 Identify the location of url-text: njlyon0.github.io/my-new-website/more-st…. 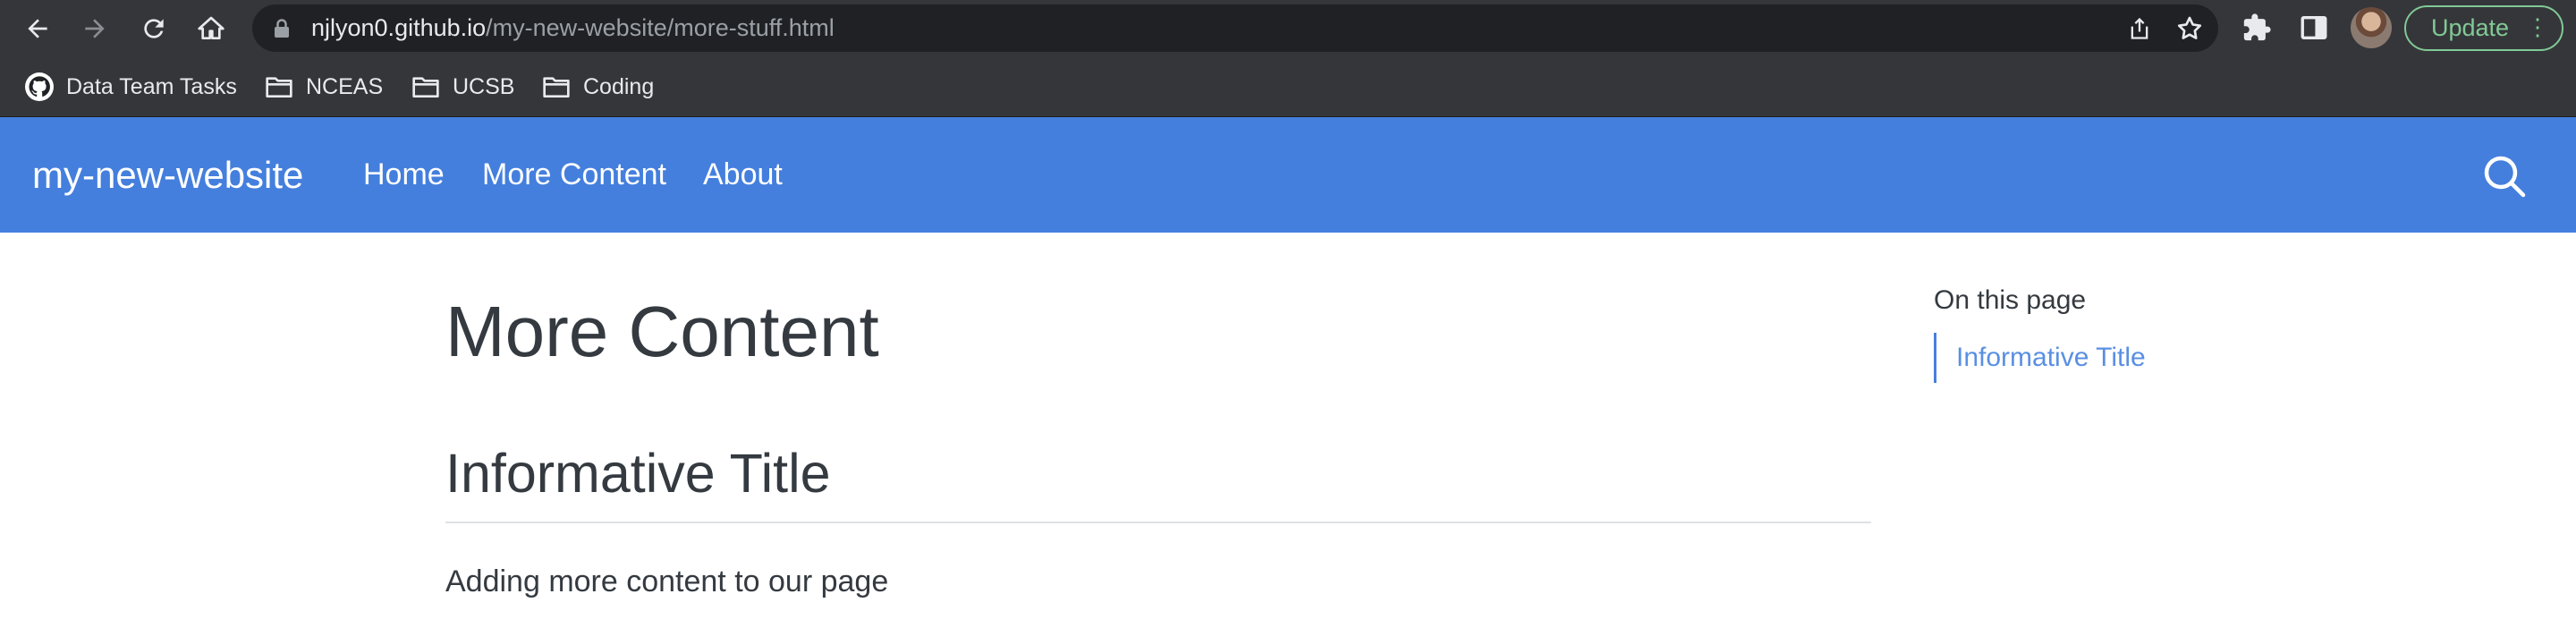
(573, 28).